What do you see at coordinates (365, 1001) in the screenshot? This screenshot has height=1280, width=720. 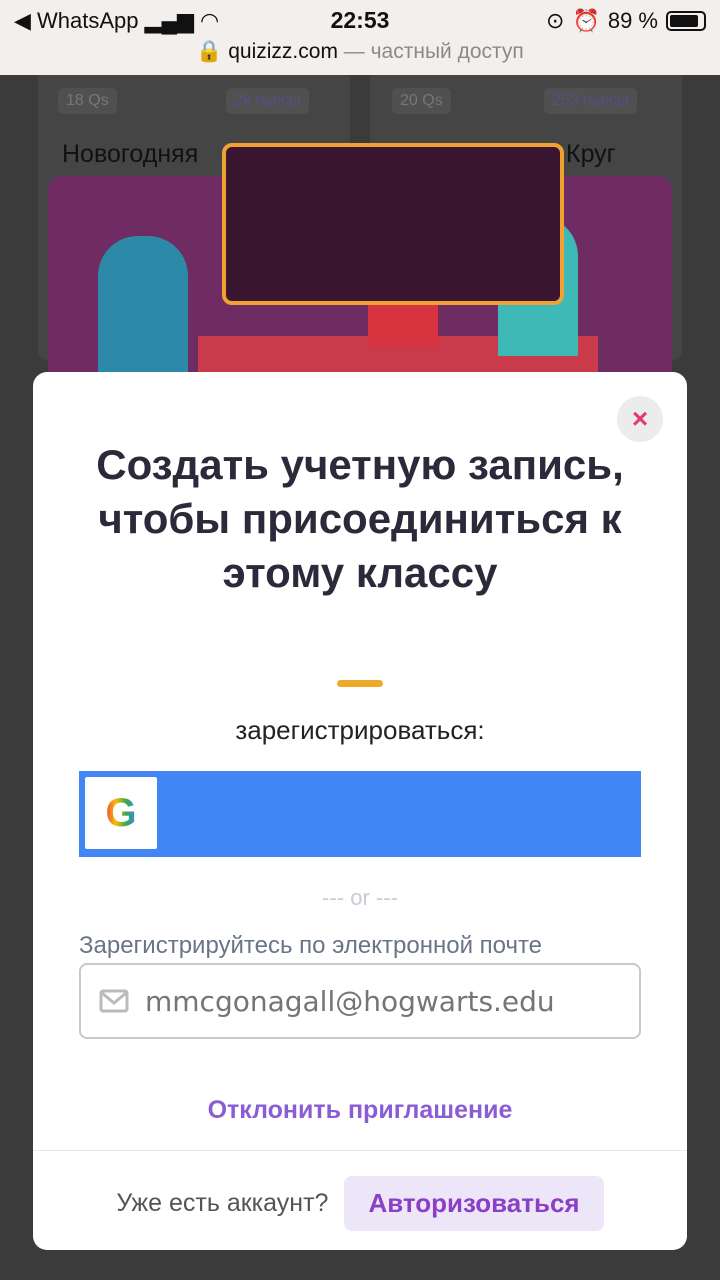 I see `email-input` at bounding box center [365, 1001].